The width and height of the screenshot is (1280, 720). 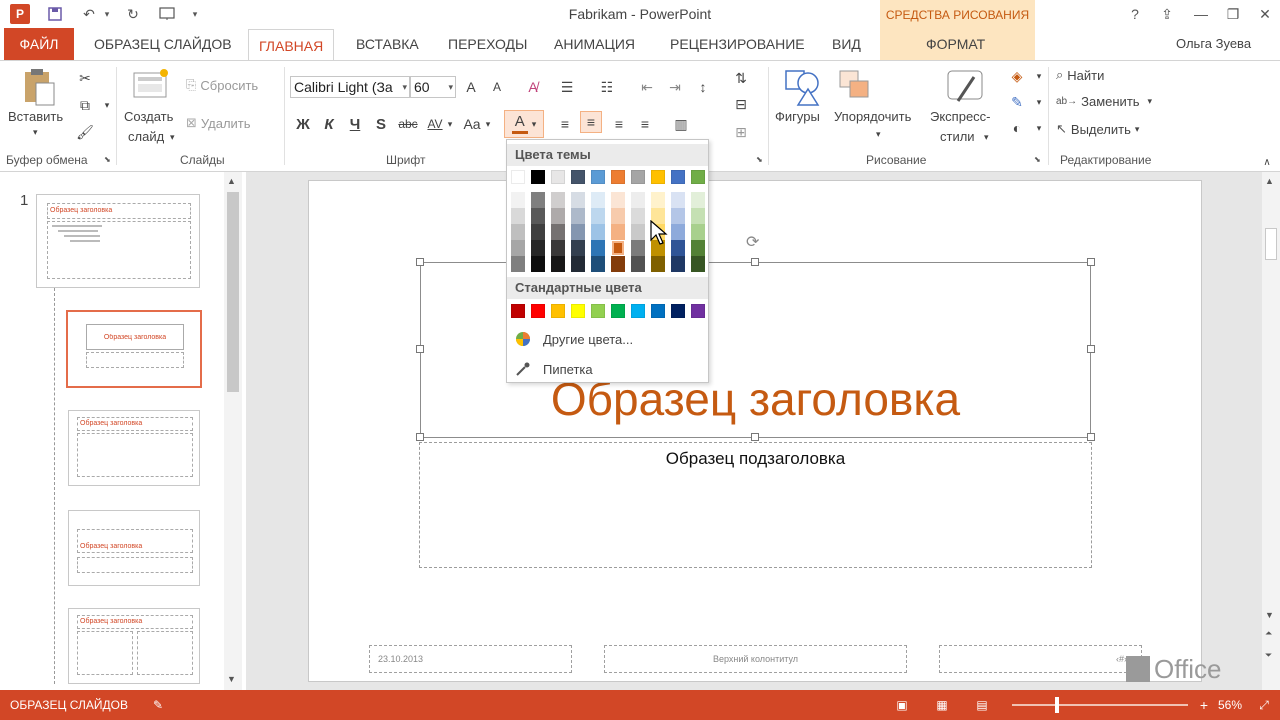 I want to click on copy-dropdown-icon: ▾, so click(x=107, y=105).